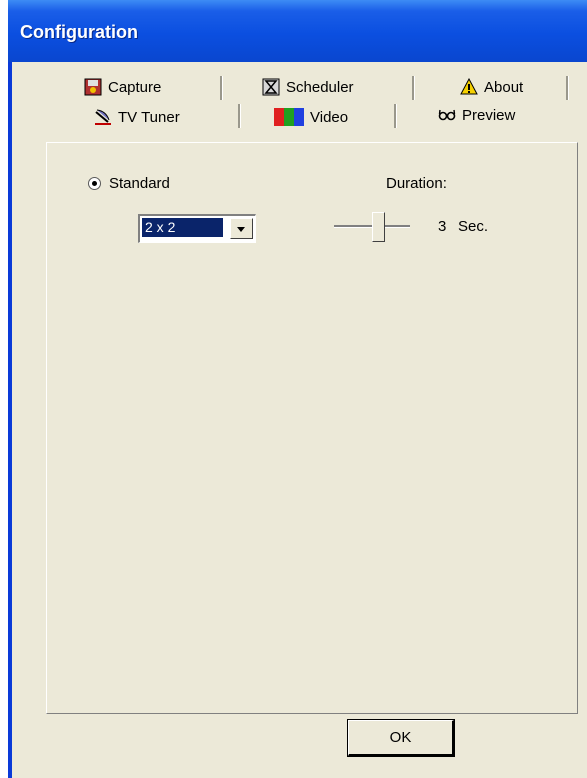 This screenshot has height=778, width=587. What do you see at coordinates (93, 87) in the screenshot?
I see `capture-disk-icon` at bounding box center [93, 87].